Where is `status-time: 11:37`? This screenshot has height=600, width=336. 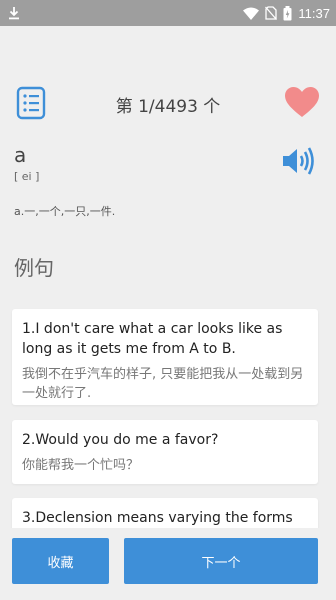
status-time: 11:37 is located at coordinates (314, 13).